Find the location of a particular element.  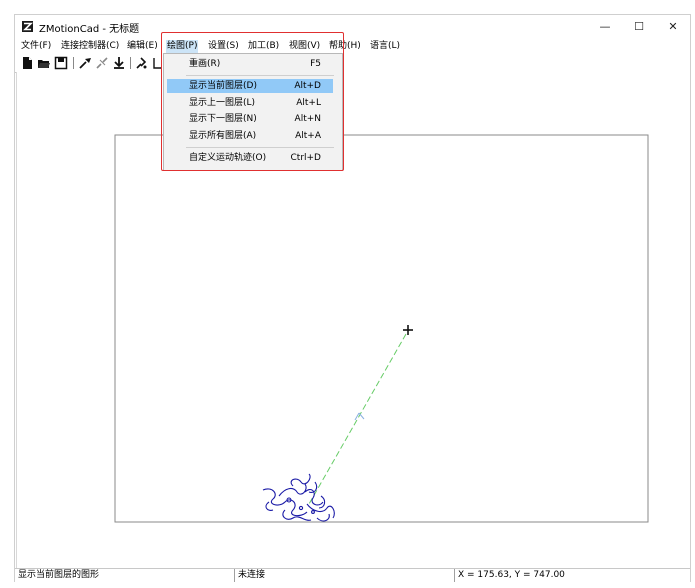

menu-item-shortcut: Alt+L is located at coordinates (308, 103).